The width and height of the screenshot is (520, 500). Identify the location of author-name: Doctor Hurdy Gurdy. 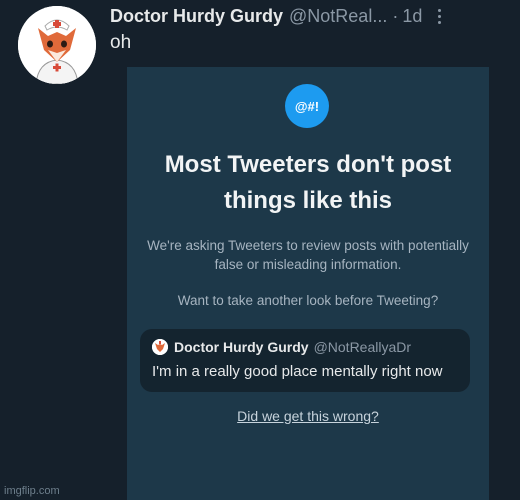
(196, 16).